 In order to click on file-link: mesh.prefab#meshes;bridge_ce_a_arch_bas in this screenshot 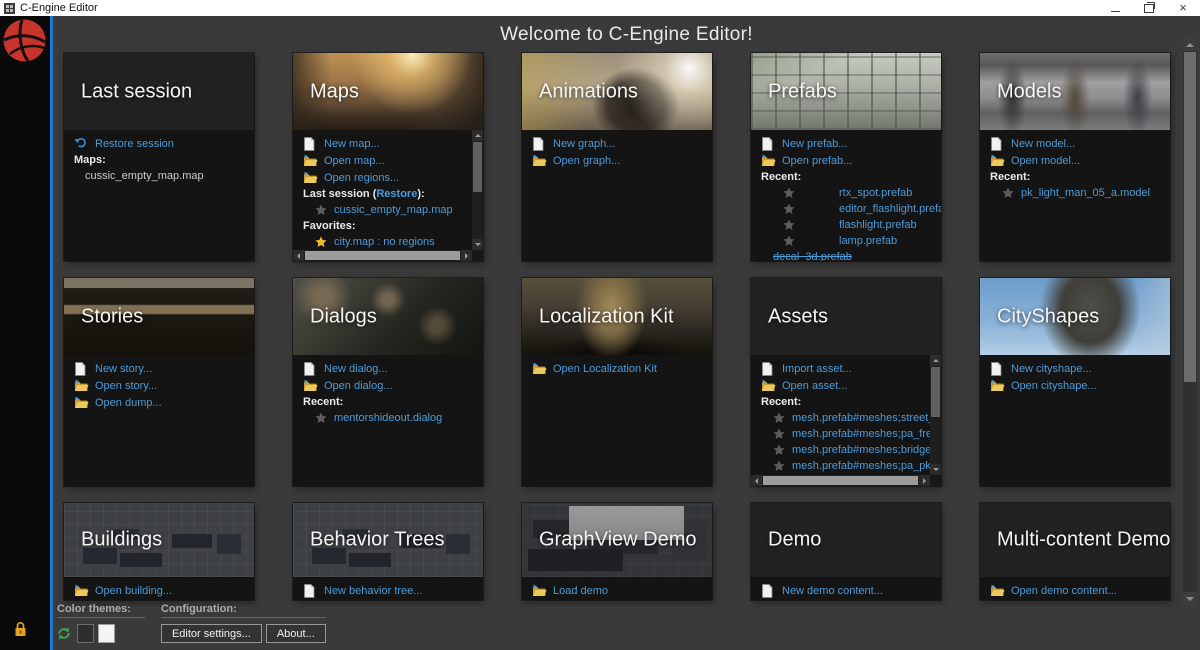, I will do `click(866, 450)`.